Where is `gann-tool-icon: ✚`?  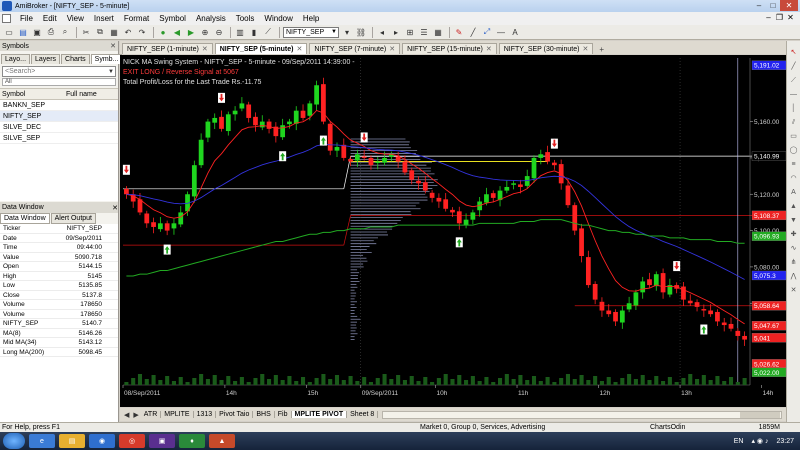
gann-tool-icon: ✚ is located at coordinates (794, 235).